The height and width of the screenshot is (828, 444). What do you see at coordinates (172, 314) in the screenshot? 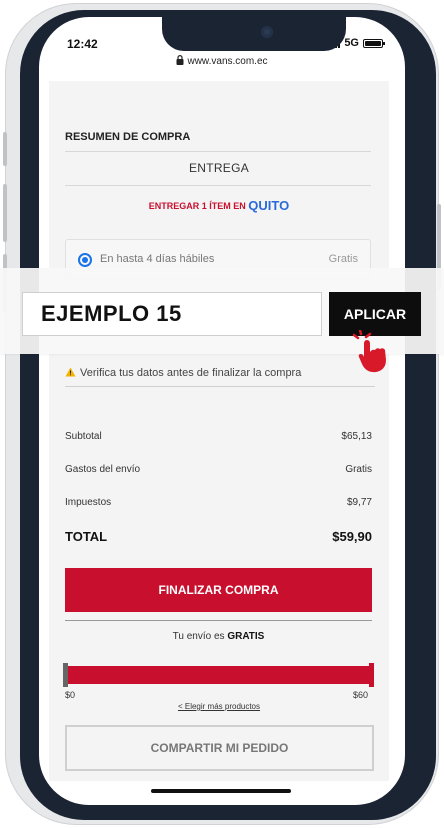
I see `coupon-code-input` at bounding box center [172, 314].